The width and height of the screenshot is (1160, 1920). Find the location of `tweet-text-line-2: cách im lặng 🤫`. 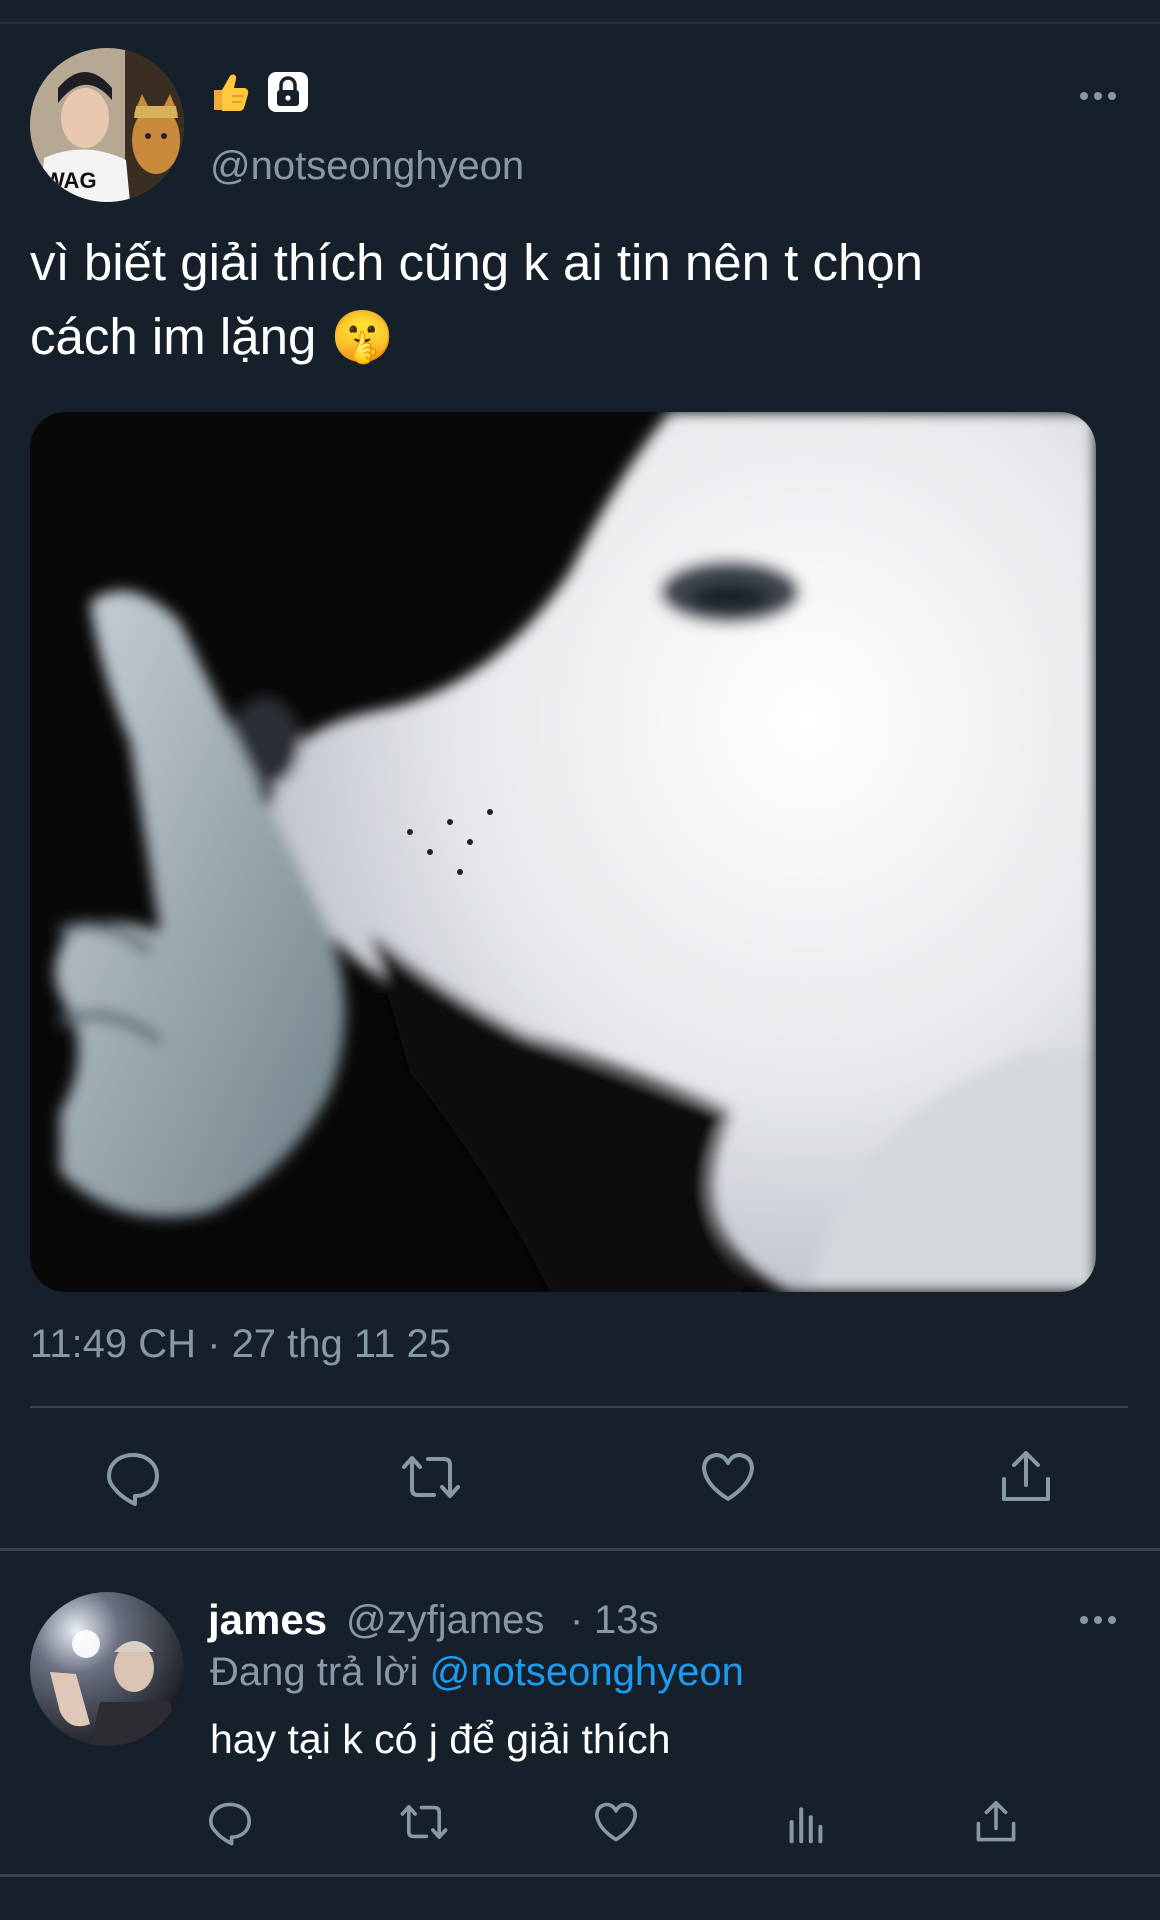

tweet-text-line-2: cách im lặng 🤫 is located at coordinates (212, 336).